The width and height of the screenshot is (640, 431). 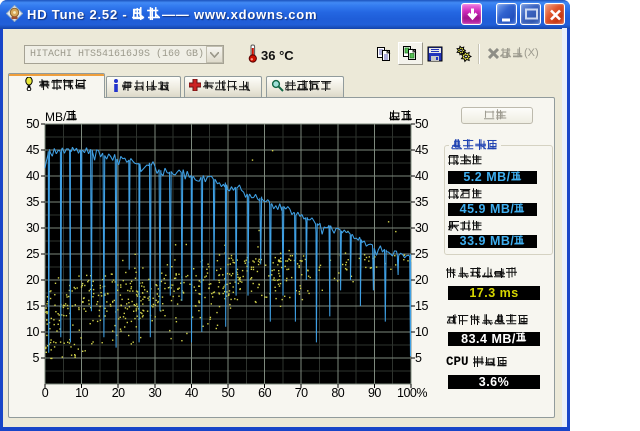 I want to click on svg-text: 90, so click(x=374, y=393).